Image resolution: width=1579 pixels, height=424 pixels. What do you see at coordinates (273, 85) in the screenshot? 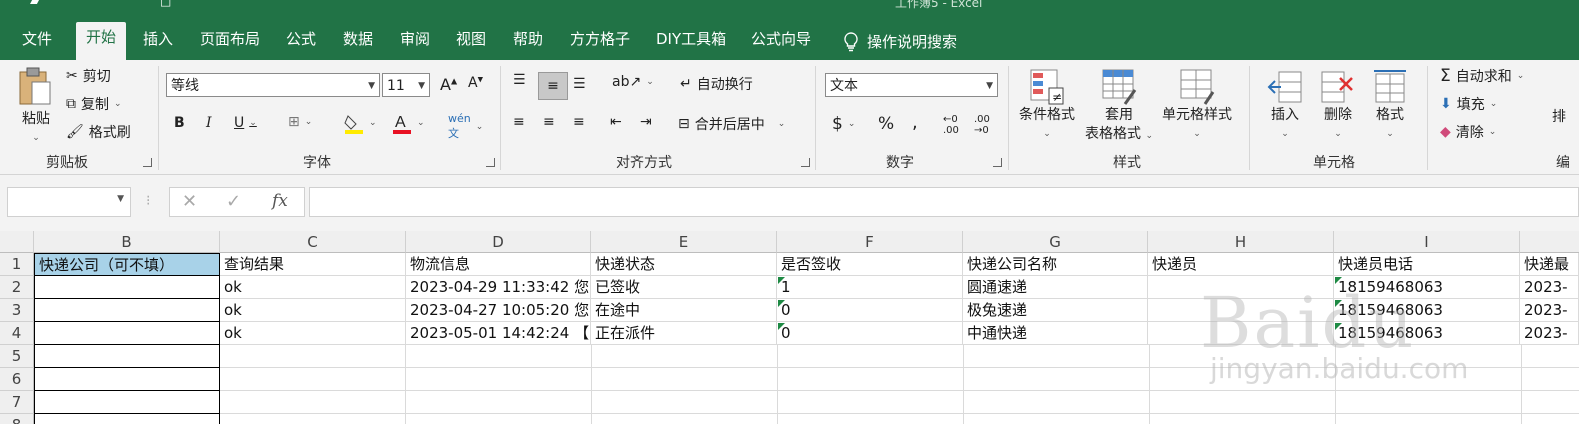
I see `font-name-select: 等线 ▼` at bounding box center [273, 85].